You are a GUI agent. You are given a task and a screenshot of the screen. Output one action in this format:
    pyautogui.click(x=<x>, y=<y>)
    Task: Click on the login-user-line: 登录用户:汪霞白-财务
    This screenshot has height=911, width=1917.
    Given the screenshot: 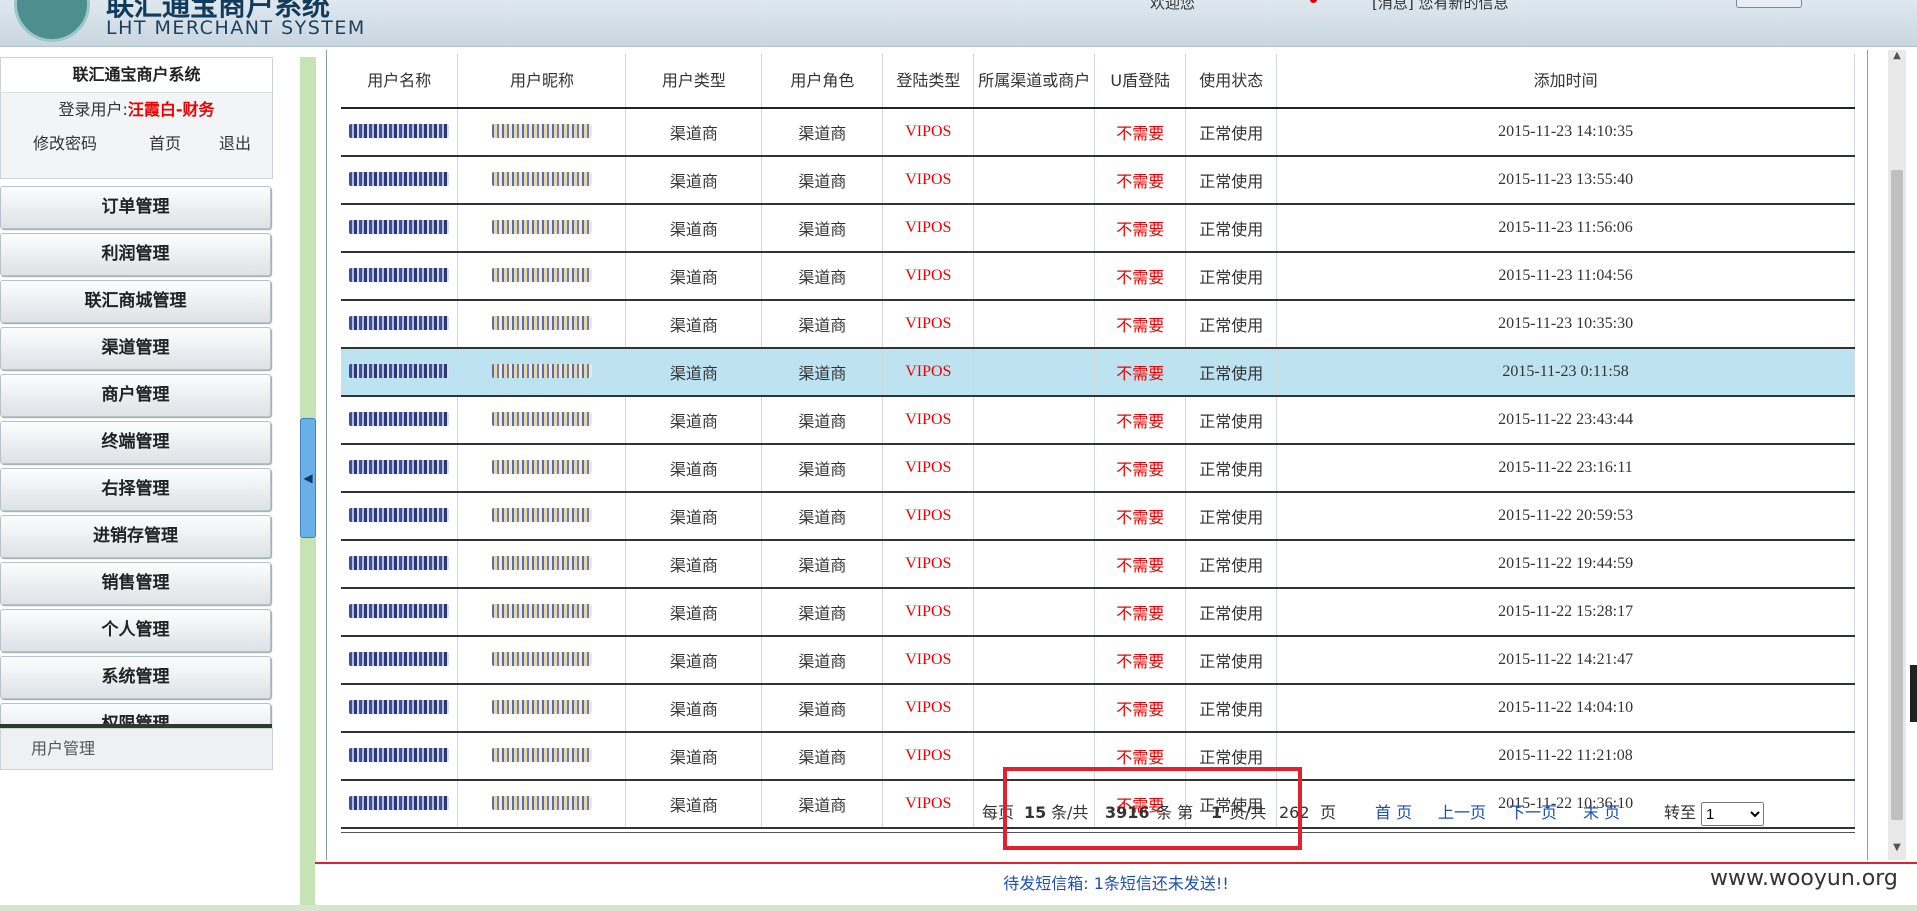 What is the action you would take?
    pyautogui.click(x=136, y=110)
    